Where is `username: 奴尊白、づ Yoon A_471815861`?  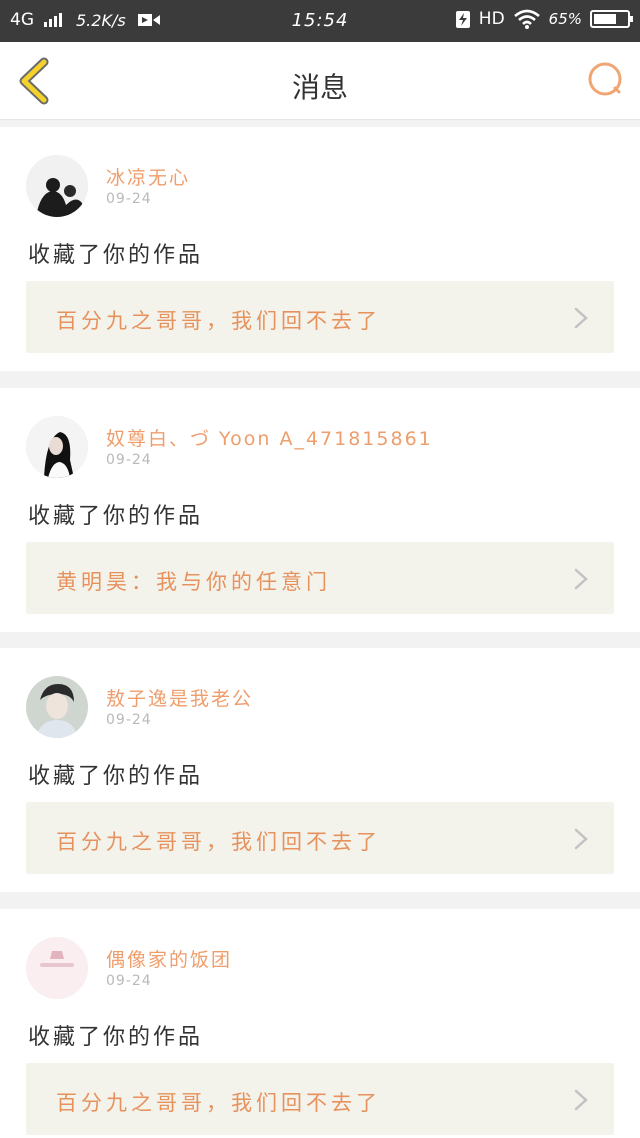
username: 奴尊白、づ Yoon A_471815861 is located at coordinates (269, 437).